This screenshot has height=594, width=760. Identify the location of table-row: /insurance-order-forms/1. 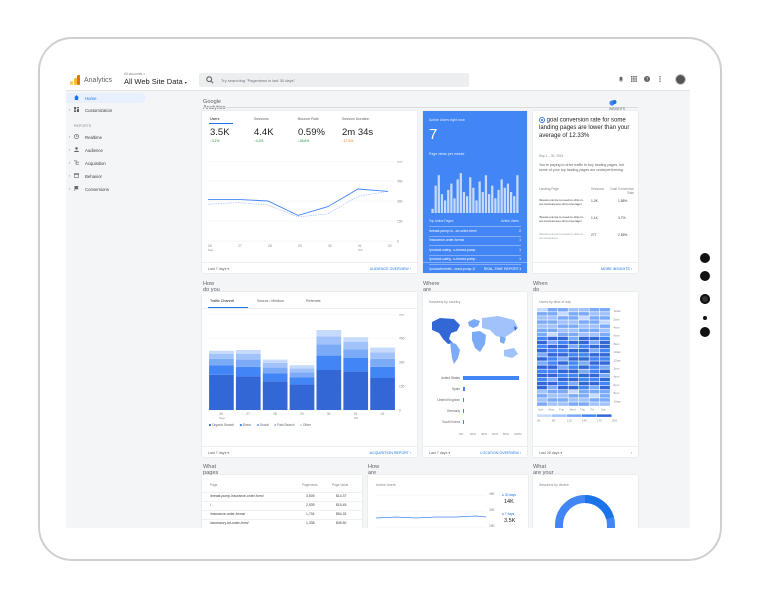
(475, 238).